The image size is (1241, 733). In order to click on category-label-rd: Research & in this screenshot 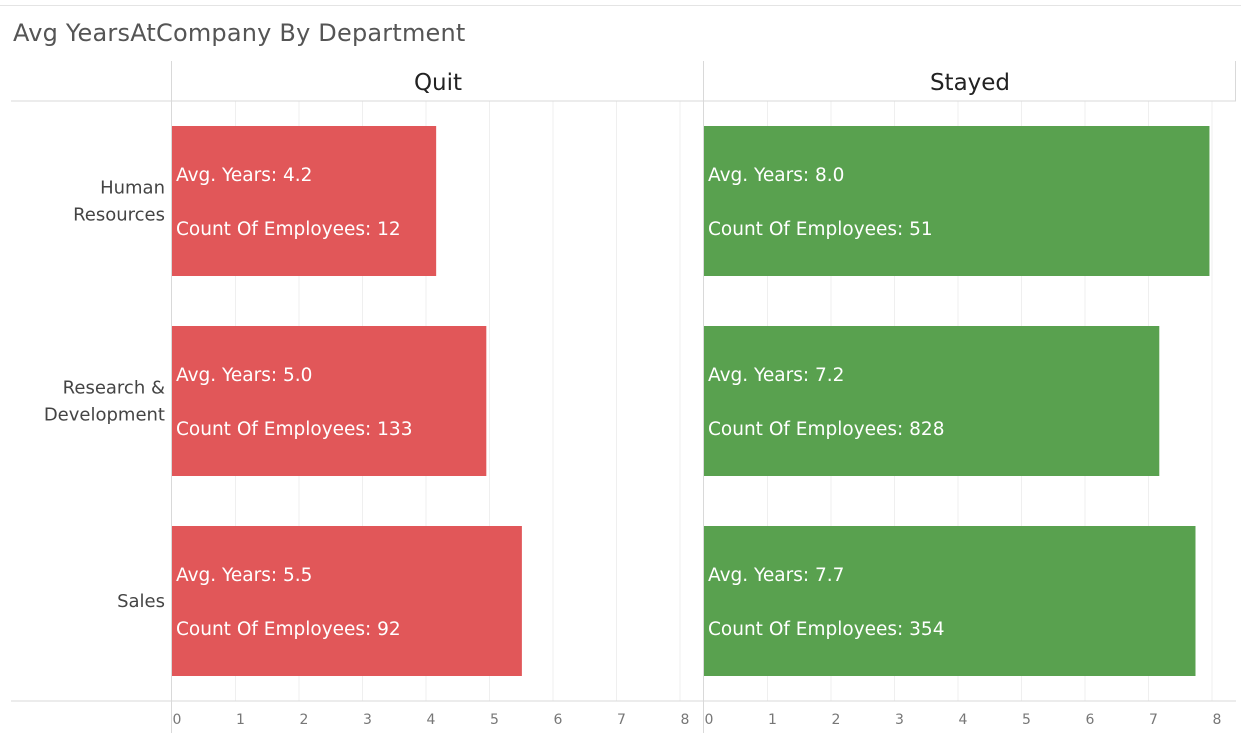, I will do `click(114, 388)`.